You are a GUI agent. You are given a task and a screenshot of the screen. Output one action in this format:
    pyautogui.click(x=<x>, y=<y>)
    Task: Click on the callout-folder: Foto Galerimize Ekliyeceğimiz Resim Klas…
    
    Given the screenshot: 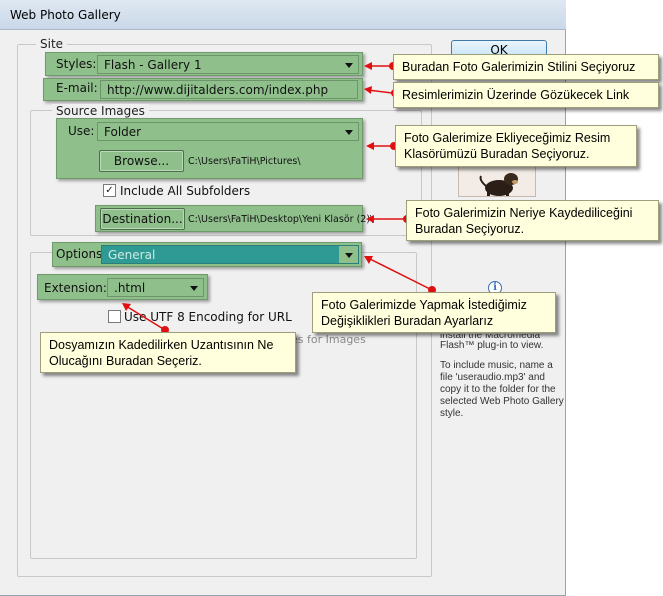 What is the action you would take?
    pyautogui.click(x=516, y=146)
    